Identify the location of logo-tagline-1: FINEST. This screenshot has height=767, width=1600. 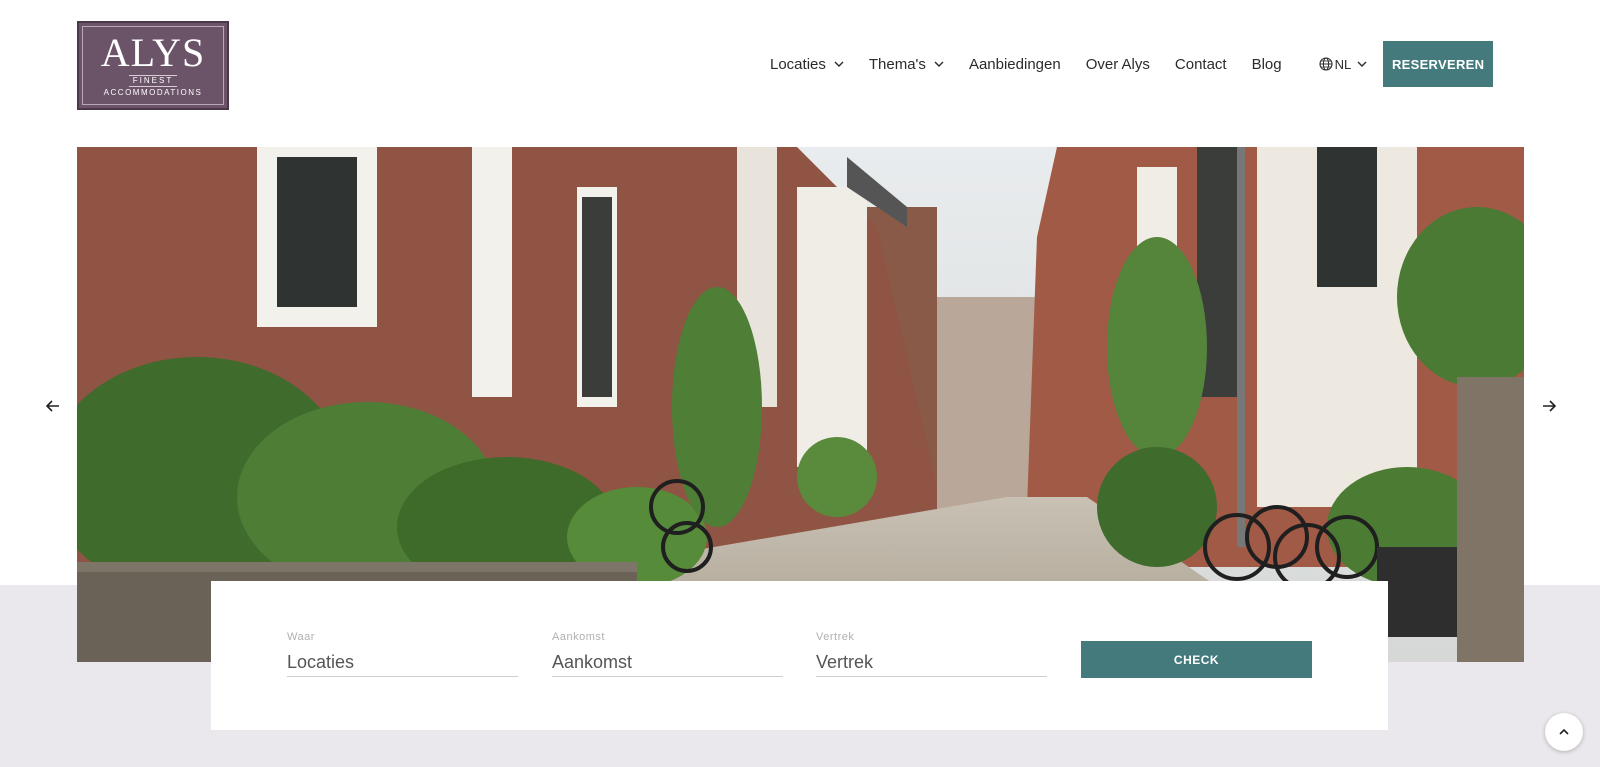
(153, 81).